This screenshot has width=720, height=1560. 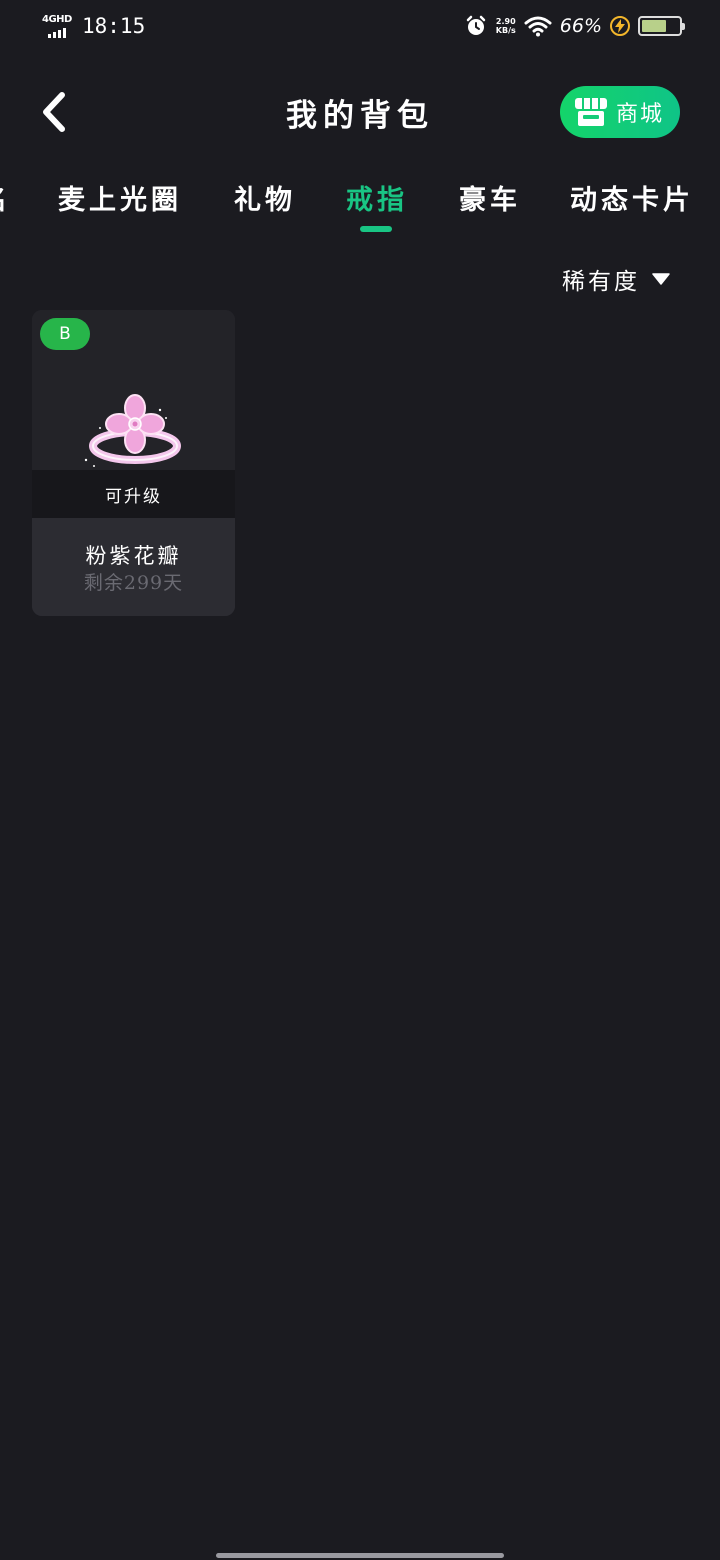 I want to click on sort-dropdown: 稀有度, so click(x=616, y=279).